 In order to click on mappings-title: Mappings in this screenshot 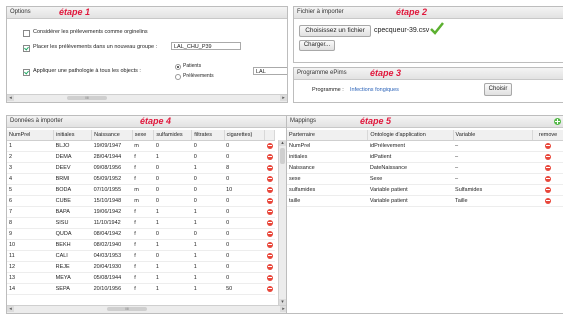, I will do `click(303, 121)`.